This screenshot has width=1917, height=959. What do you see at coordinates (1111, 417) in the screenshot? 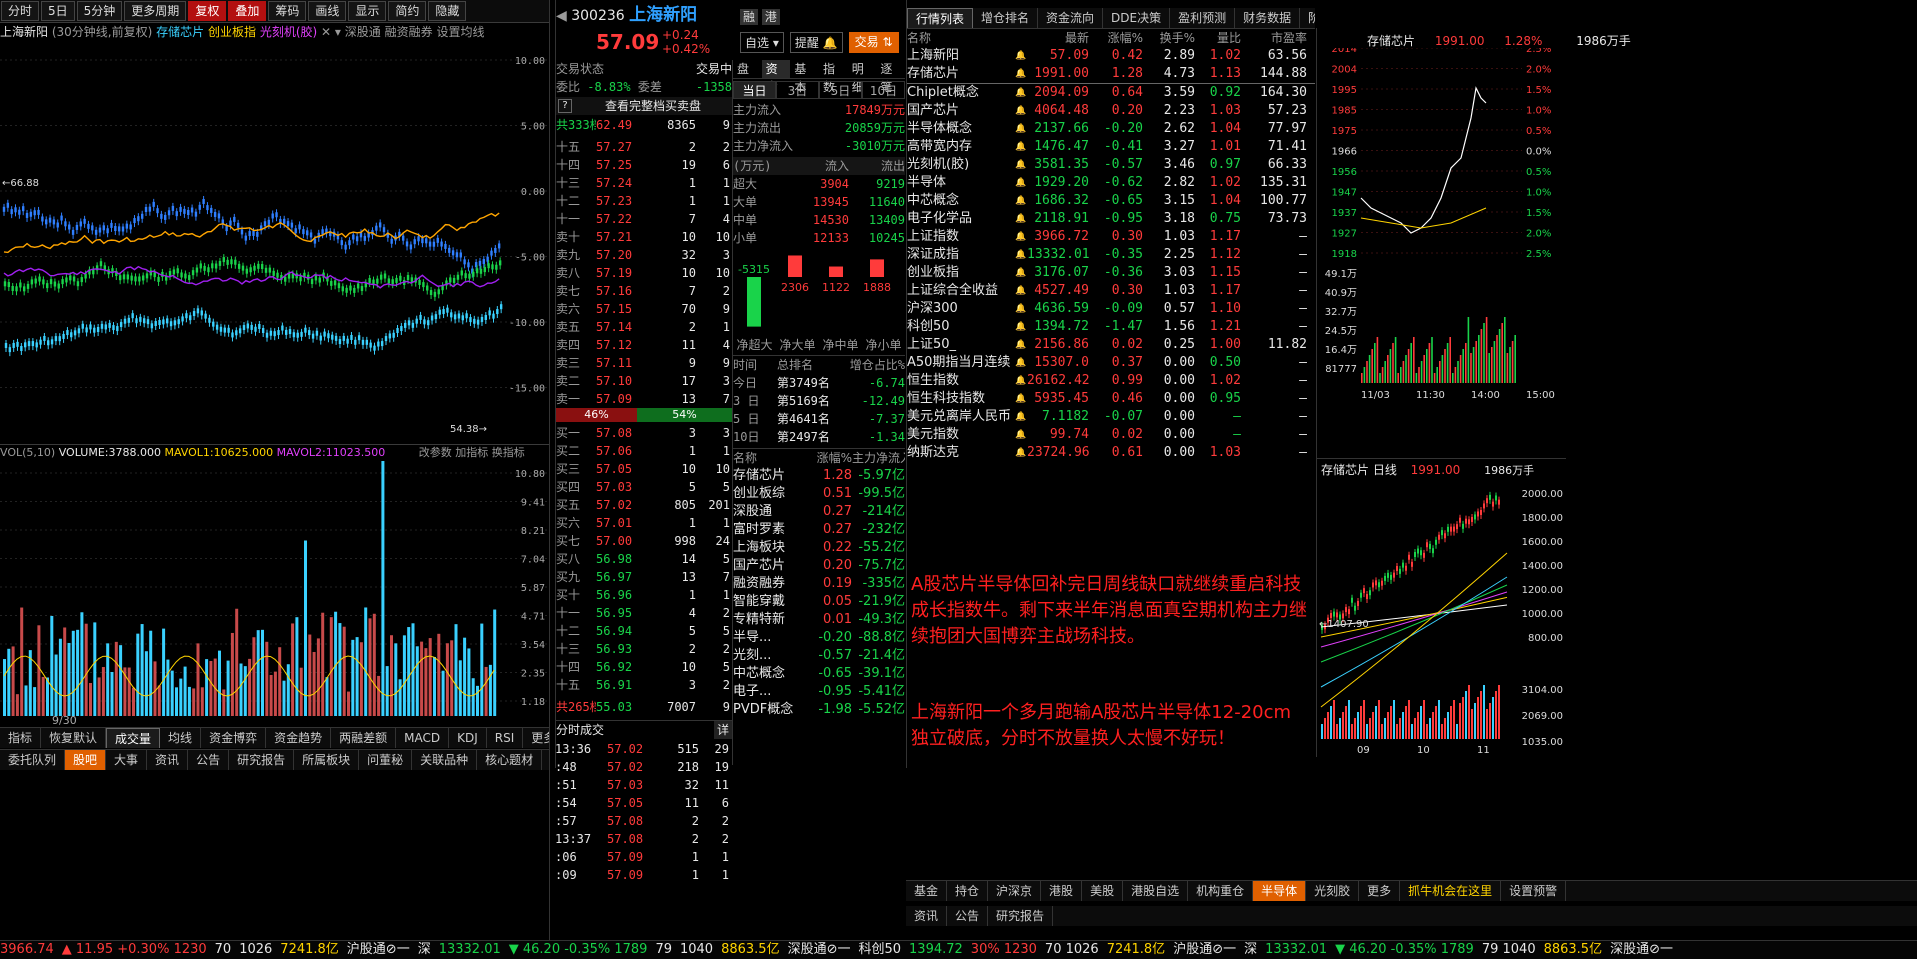
I see `watchlist-row: 美元兑离岸人民币 🔔 7.1182 -0.07 0.00 — —` at bounding box center [1111, 417].